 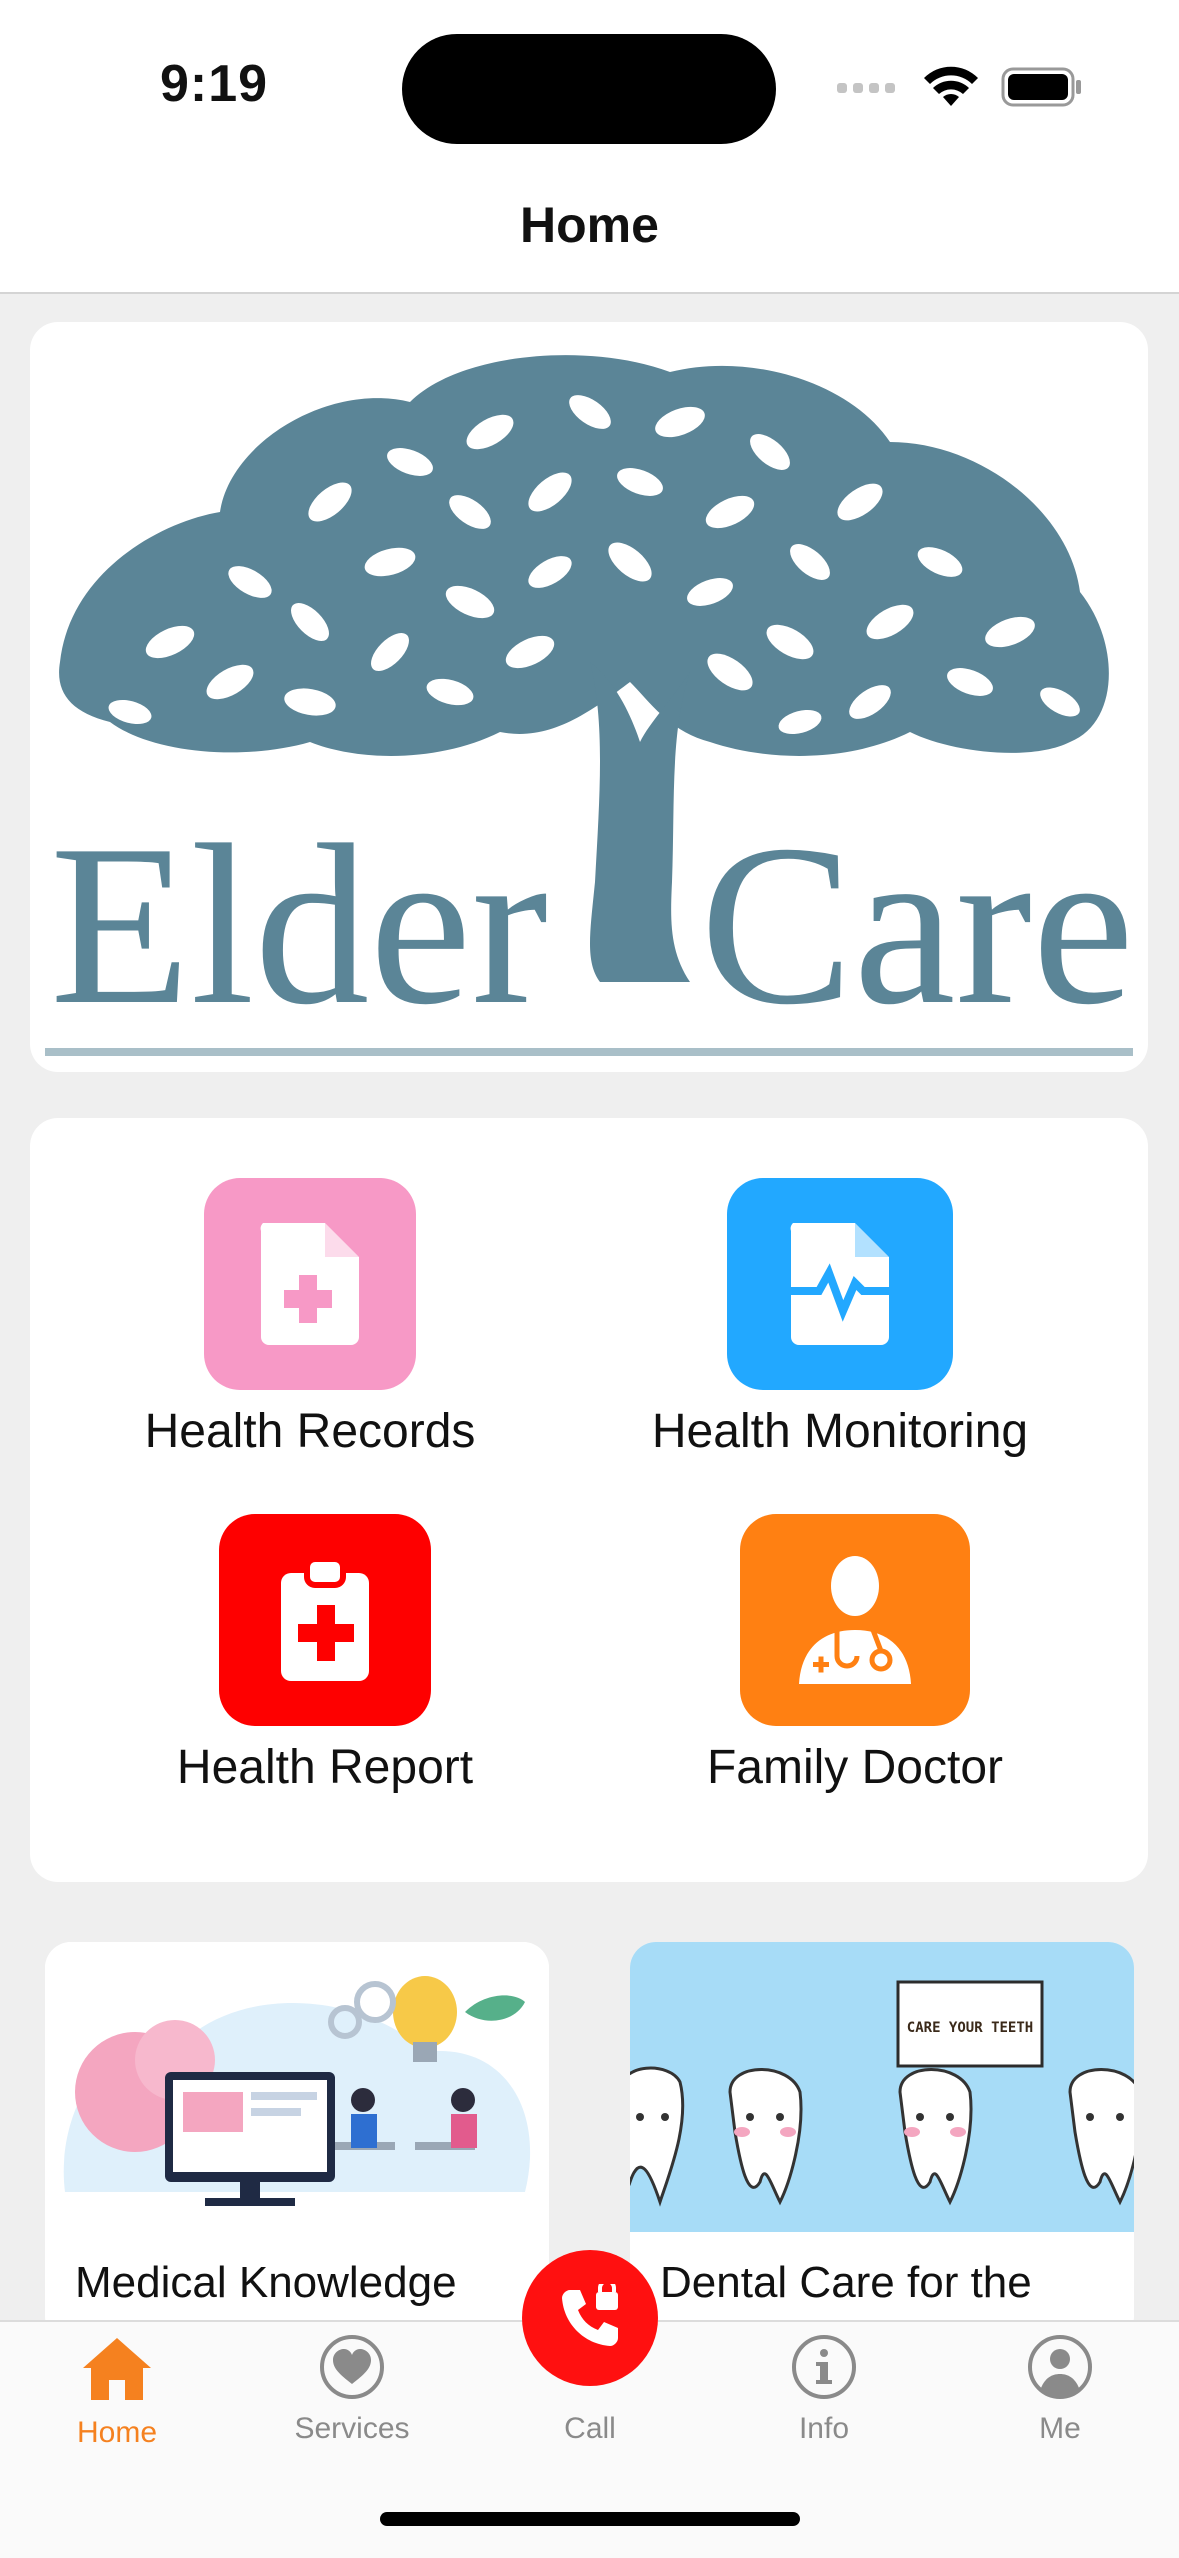 I want to click on document-pulse-icon, so click(x=840, y=1284).